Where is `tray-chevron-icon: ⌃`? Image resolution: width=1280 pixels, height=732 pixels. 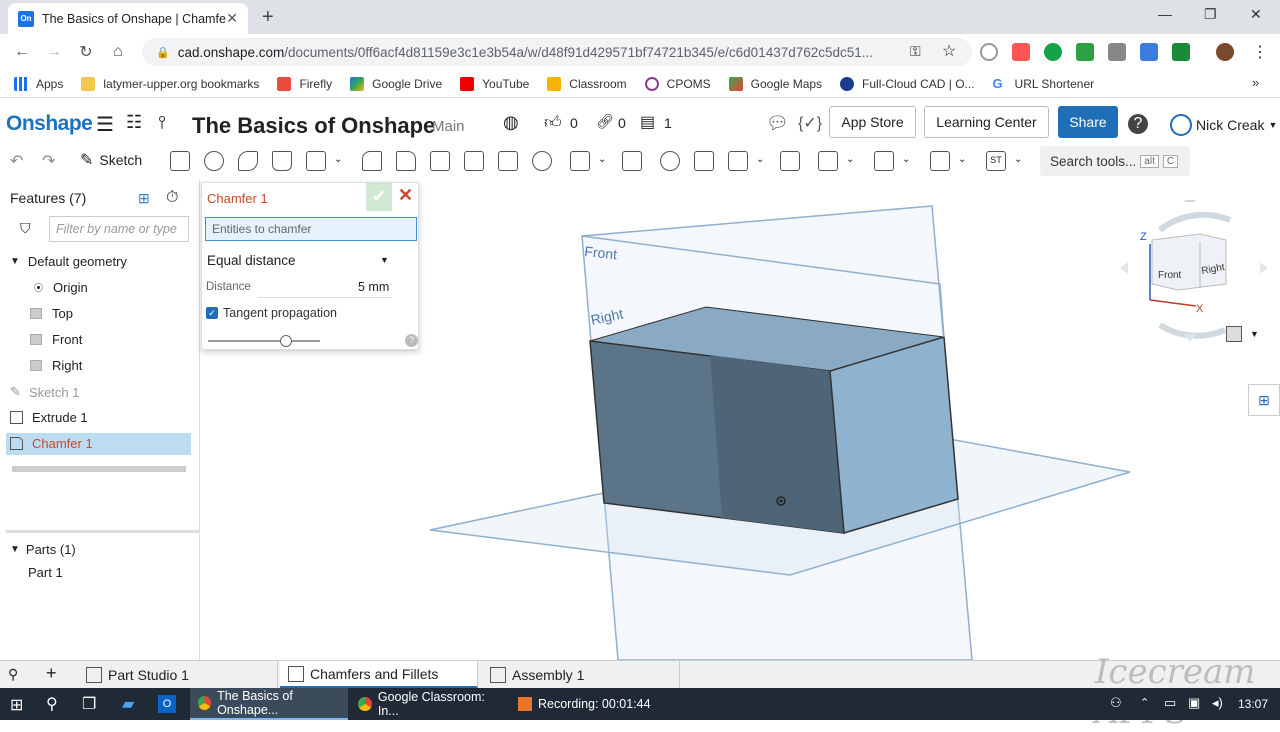 tray-chevron-icon: ⌃ is located at coordinates (1144, 702).